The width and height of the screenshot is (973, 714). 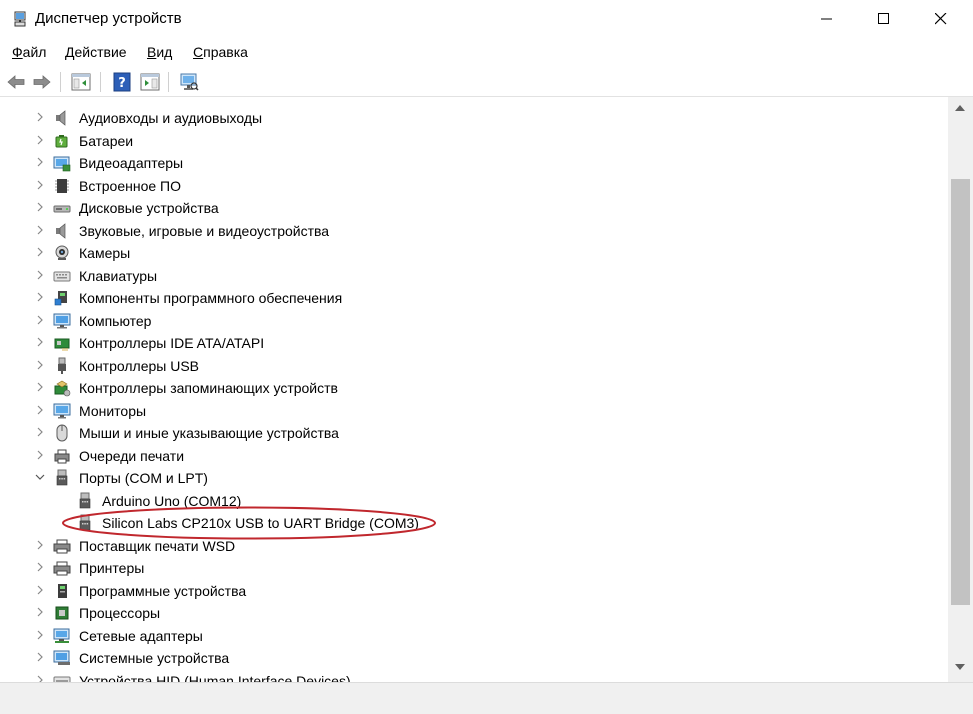 I want to click on action-pane-button, so click(x=150, y=82).